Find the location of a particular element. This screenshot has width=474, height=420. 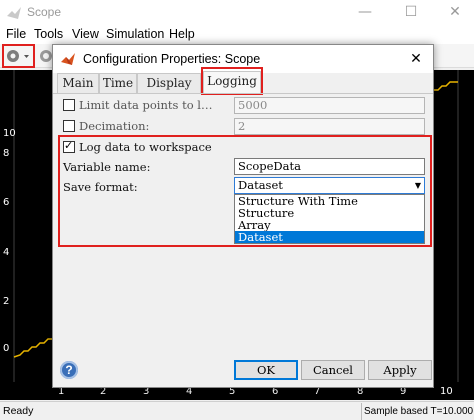

save-format-select: Dataset ▼ is located at coordinates (329, 185).